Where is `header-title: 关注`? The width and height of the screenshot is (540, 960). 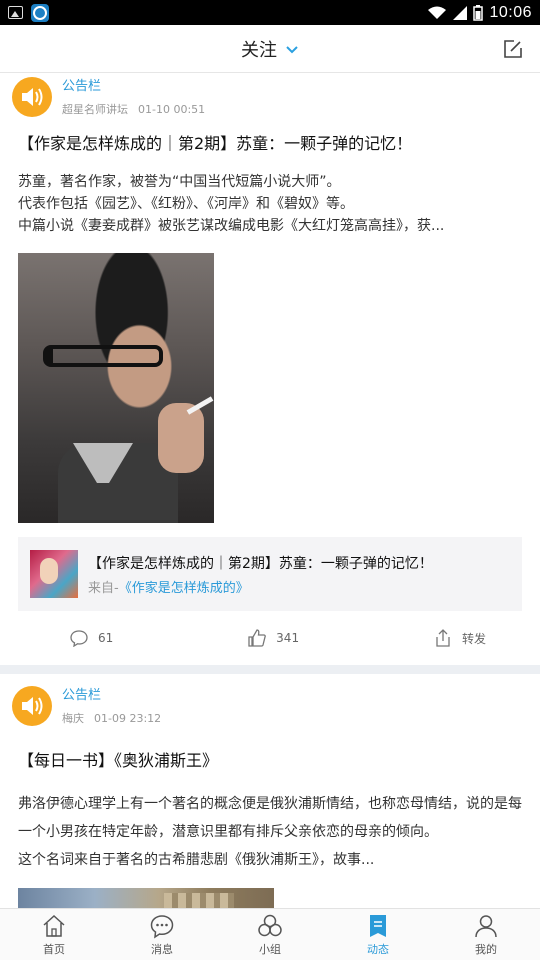 header-title: 关注 is located at coordinates (259, 50).